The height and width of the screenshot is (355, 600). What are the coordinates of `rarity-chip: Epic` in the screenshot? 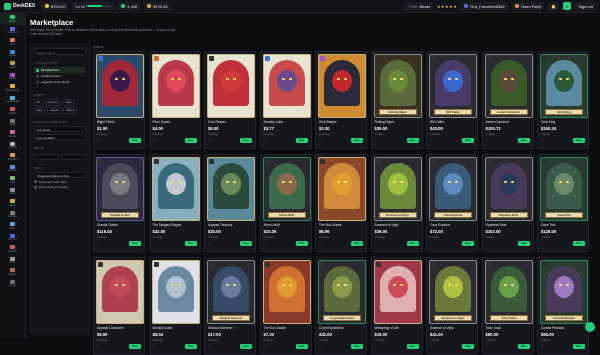 It's located at (40, 110).